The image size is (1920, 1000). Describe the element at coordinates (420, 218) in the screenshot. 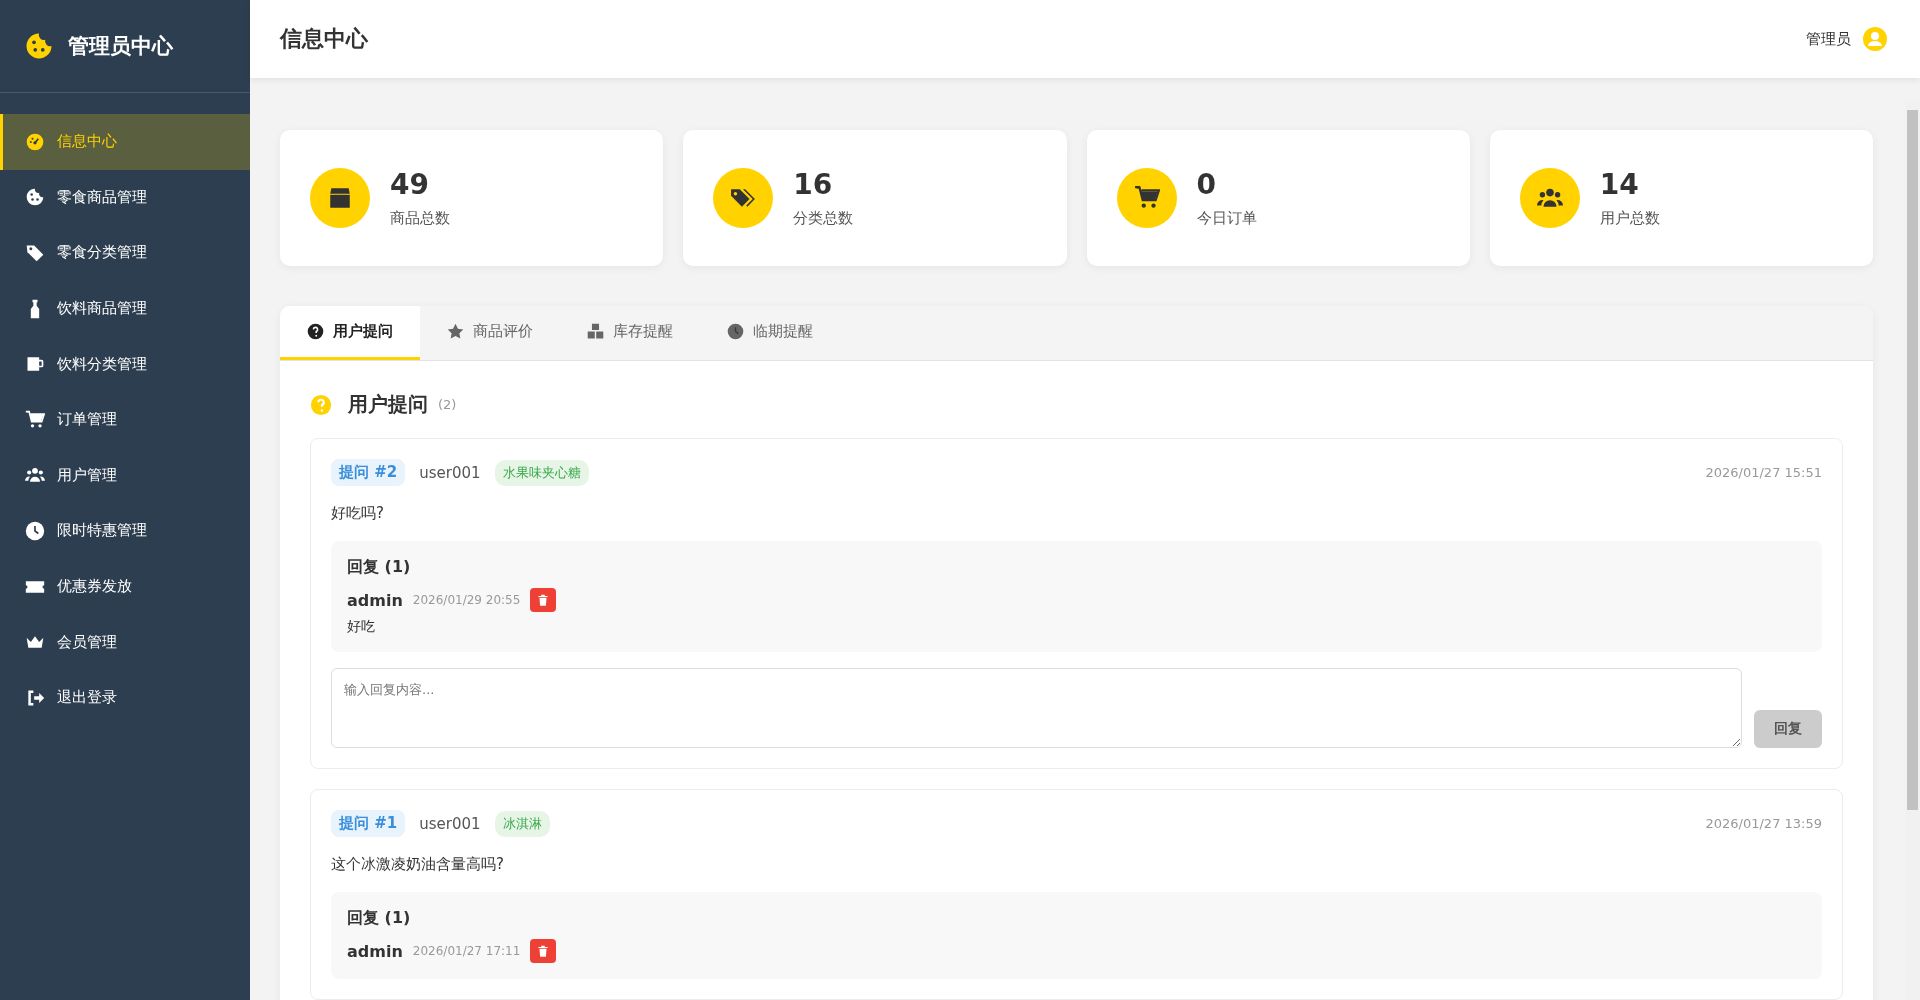

I see `stat-label: 商品总数` at that location.